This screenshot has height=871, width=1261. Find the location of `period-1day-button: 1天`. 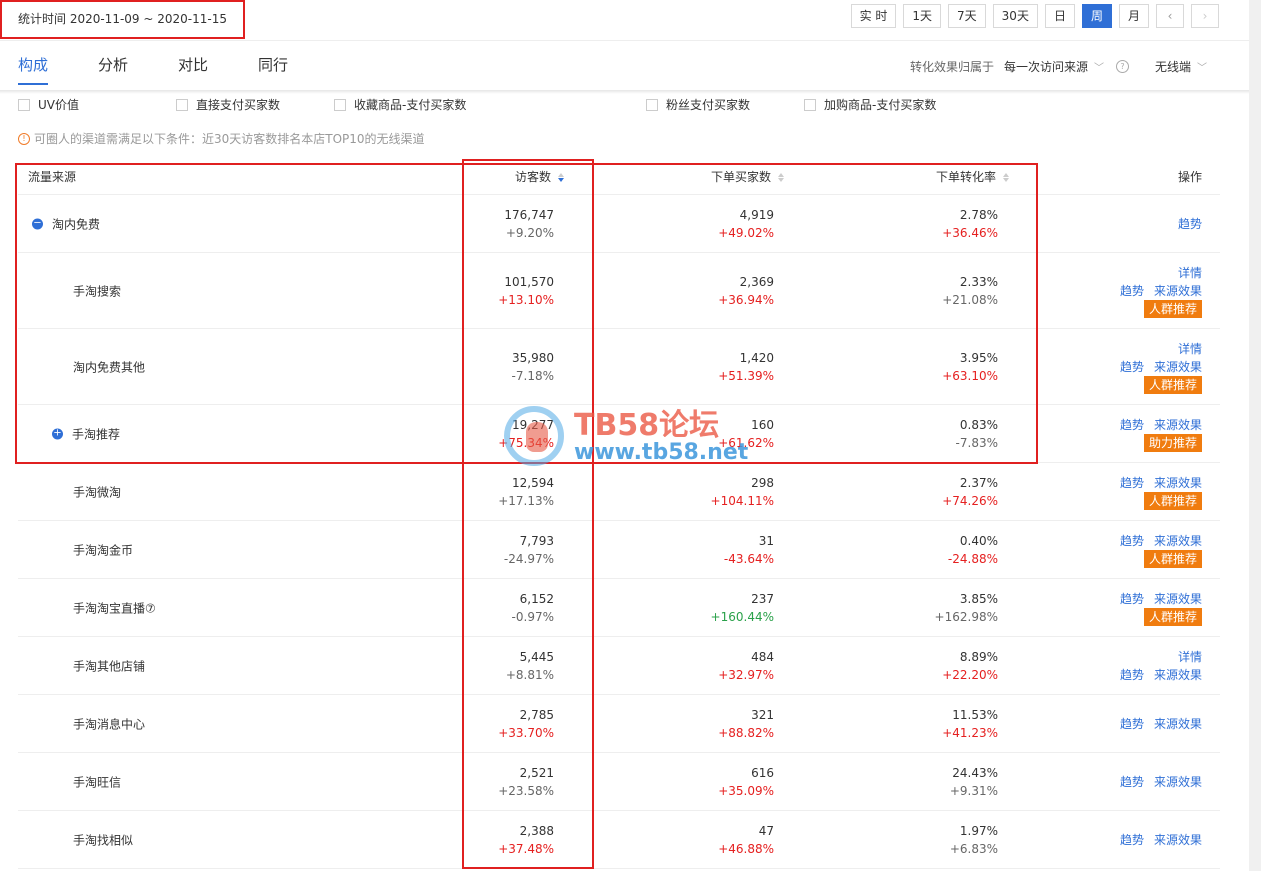

period-1day-button: 1天 is located at coordinates (922, 16).